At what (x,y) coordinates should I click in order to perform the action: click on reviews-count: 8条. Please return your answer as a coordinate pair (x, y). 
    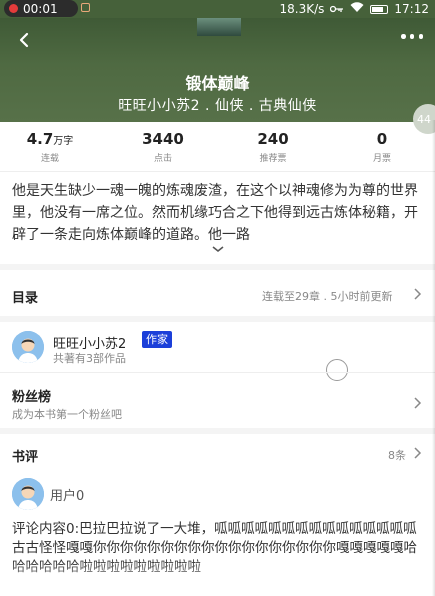
    Looking at the image, I should click on (397, 455).